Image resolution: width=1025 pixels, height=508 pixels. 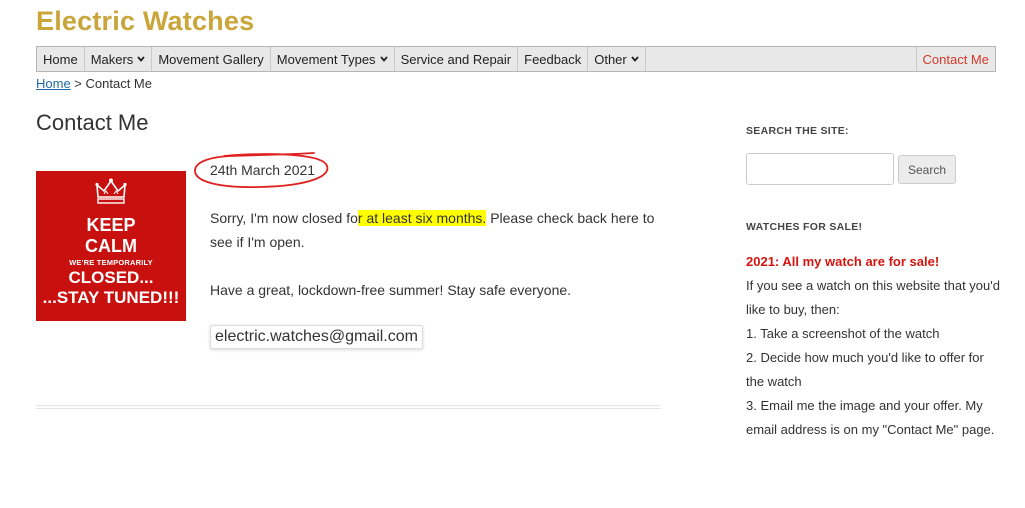 I want to click on post-date: 24th March 2021, so click(x=263, y=170).